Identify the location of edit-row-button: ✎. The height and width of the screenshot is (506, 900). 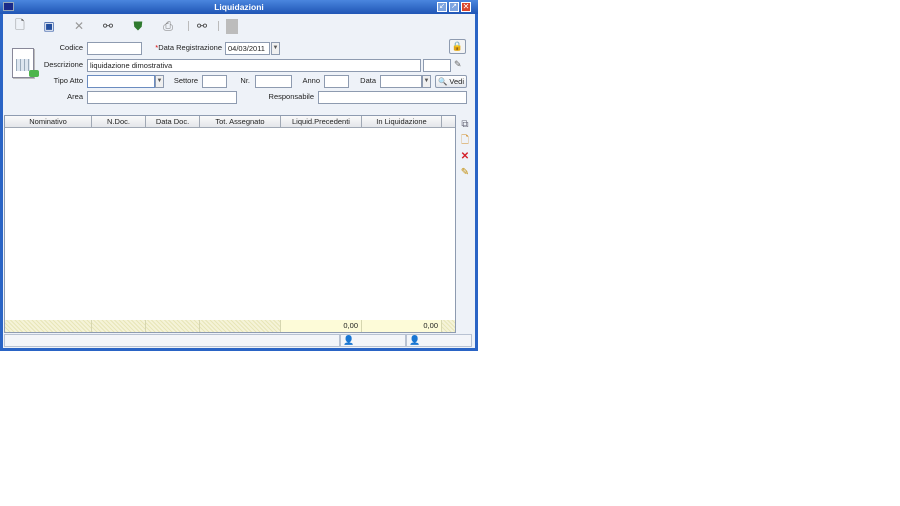
(465, 173).